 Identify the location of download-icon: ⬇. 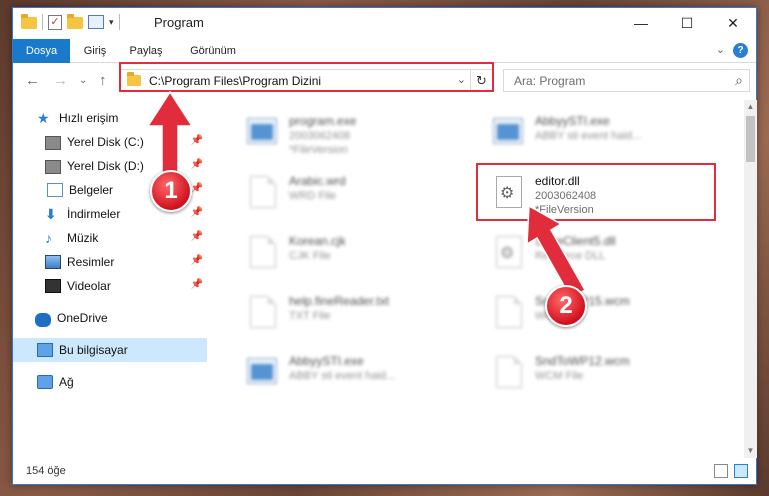
(51, 214).